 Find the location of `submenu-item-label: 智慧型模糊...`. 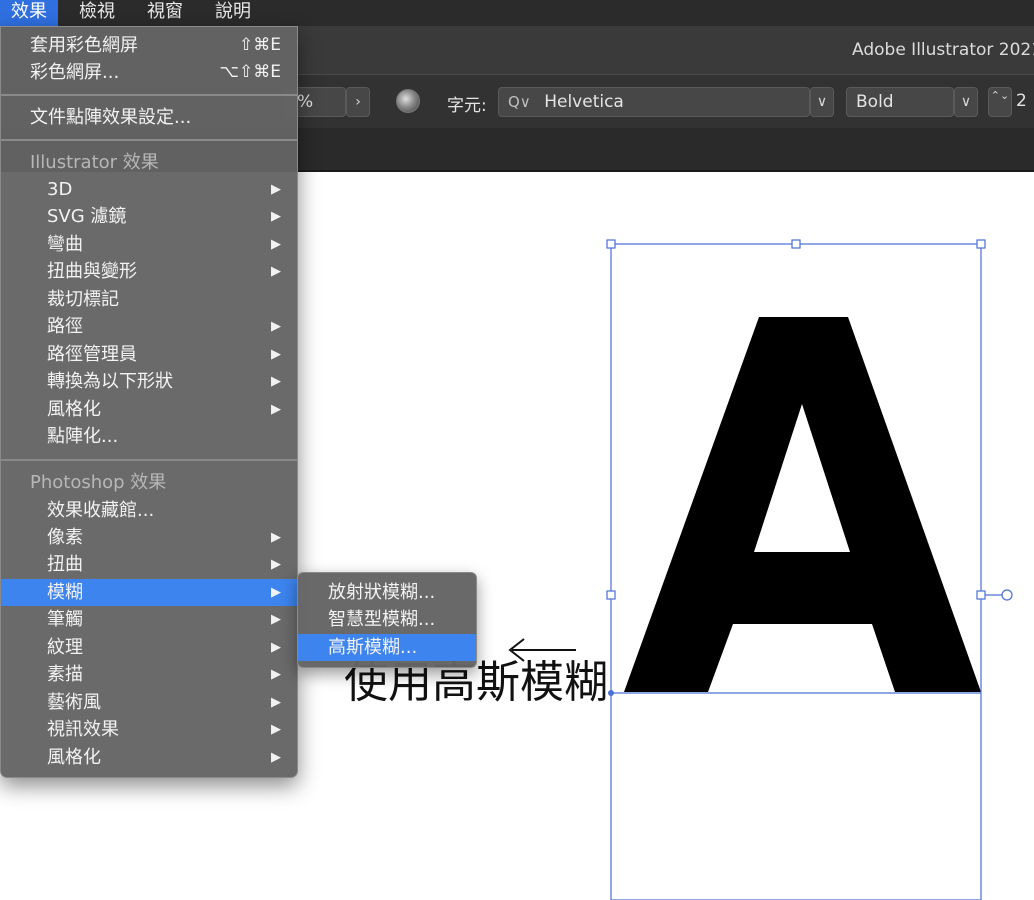

submenu-item-label: 智慧型模糊... is located at coordinates (382, 619).